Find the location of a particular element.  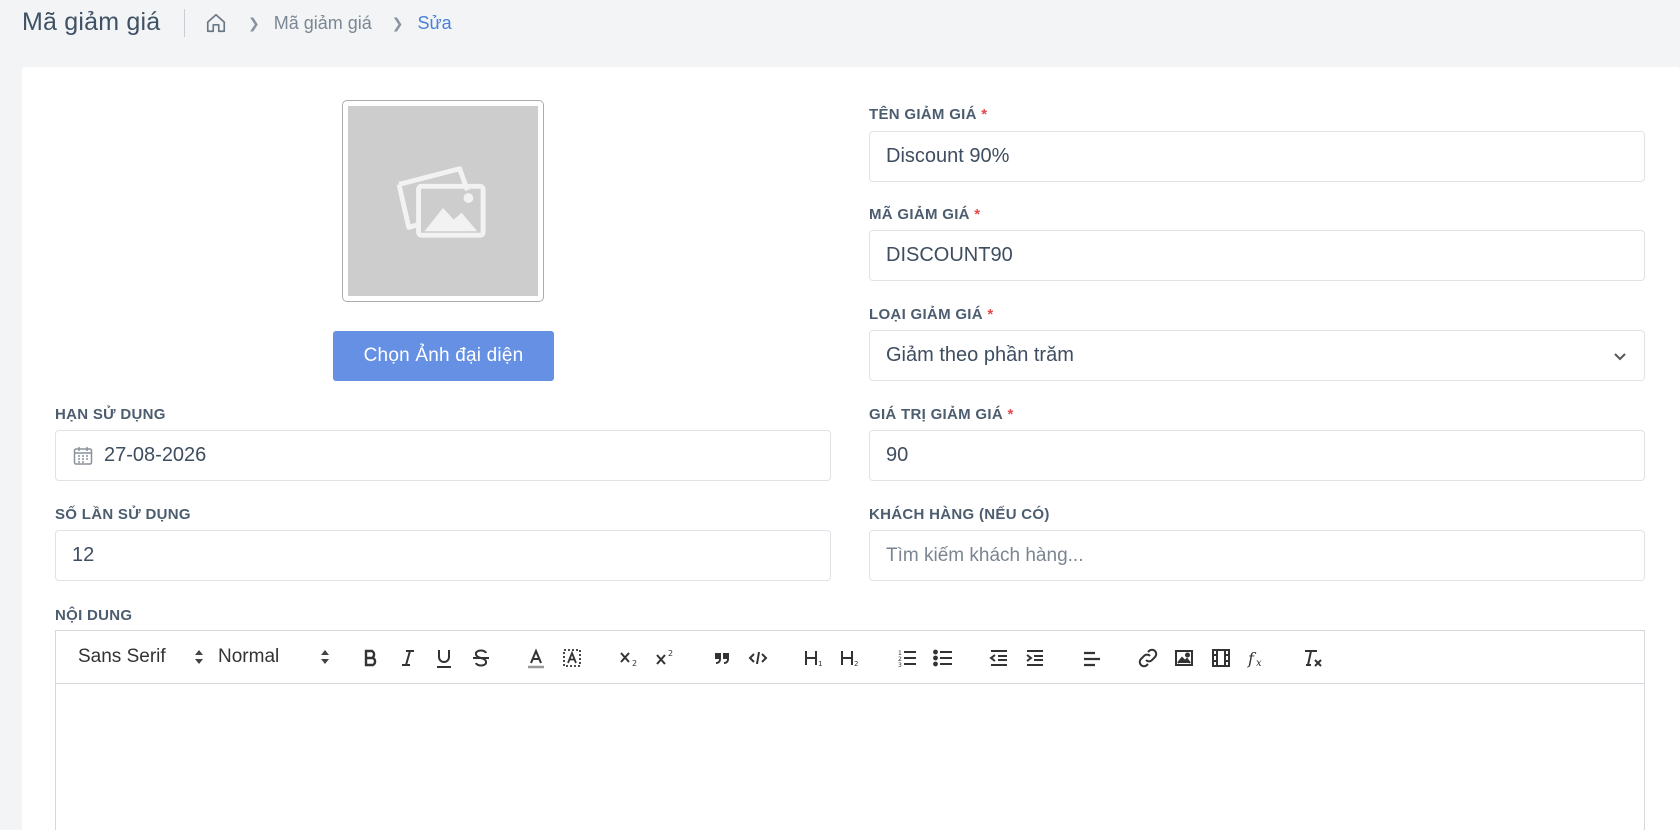

avatar-preview is located at coordinates (443, 201).